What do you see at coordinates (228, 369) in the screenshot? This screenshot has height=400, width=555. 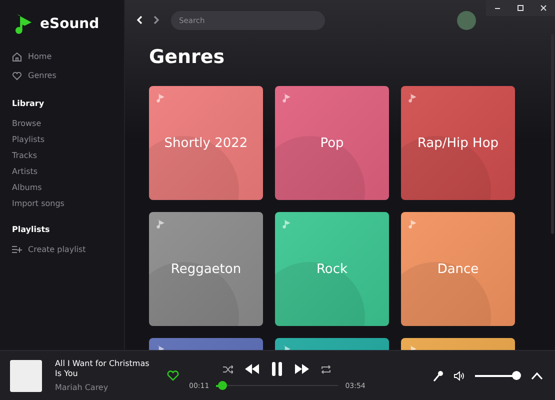 I see `shuffle-icon` at bounding box center [228, 369].